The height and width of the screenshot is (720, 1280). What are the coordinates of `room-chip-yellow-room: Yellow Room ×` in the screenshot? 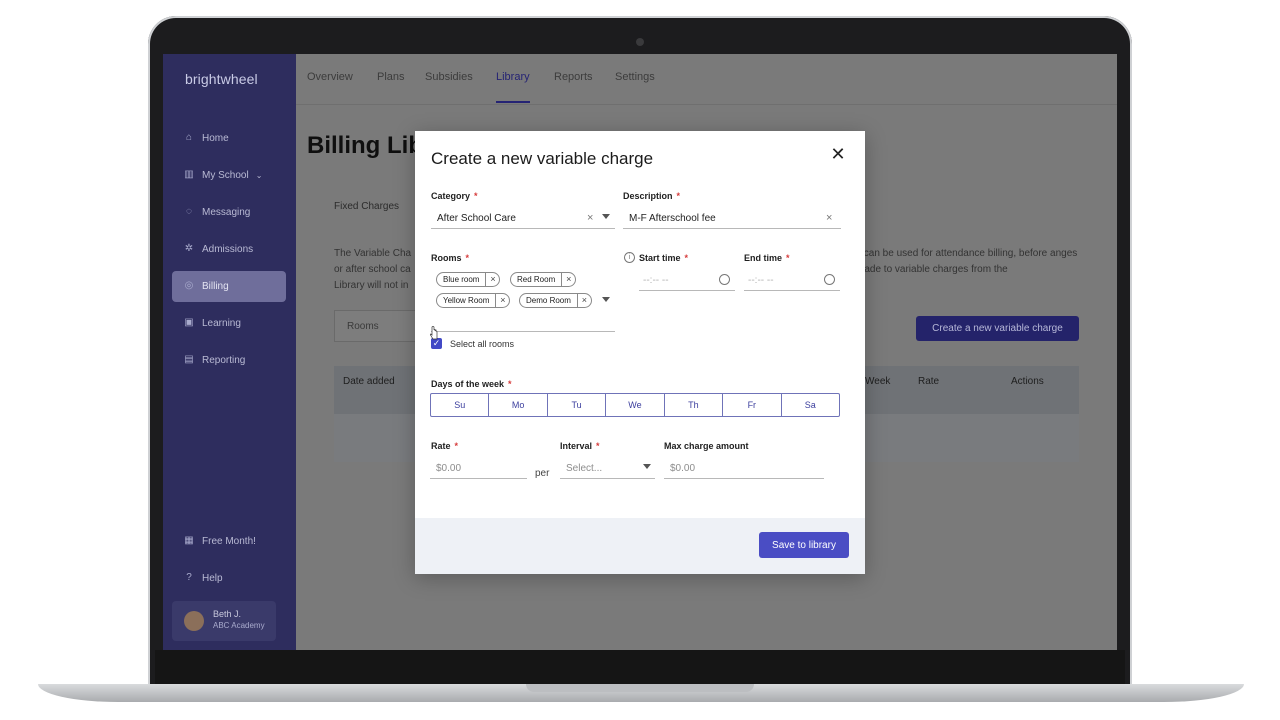 It's located at (473, 300).